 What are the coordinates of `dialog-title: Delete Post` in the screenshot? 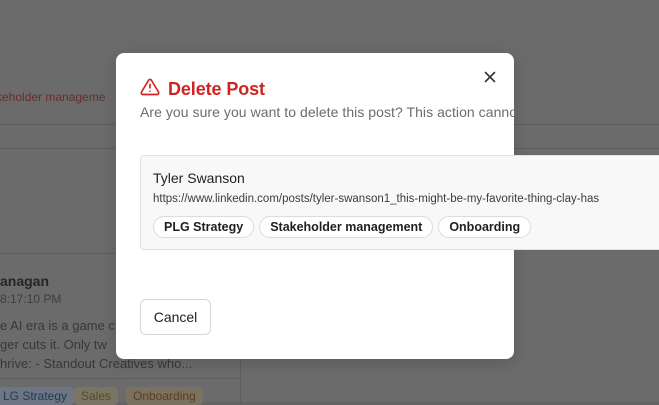 It's located at (216, 89).